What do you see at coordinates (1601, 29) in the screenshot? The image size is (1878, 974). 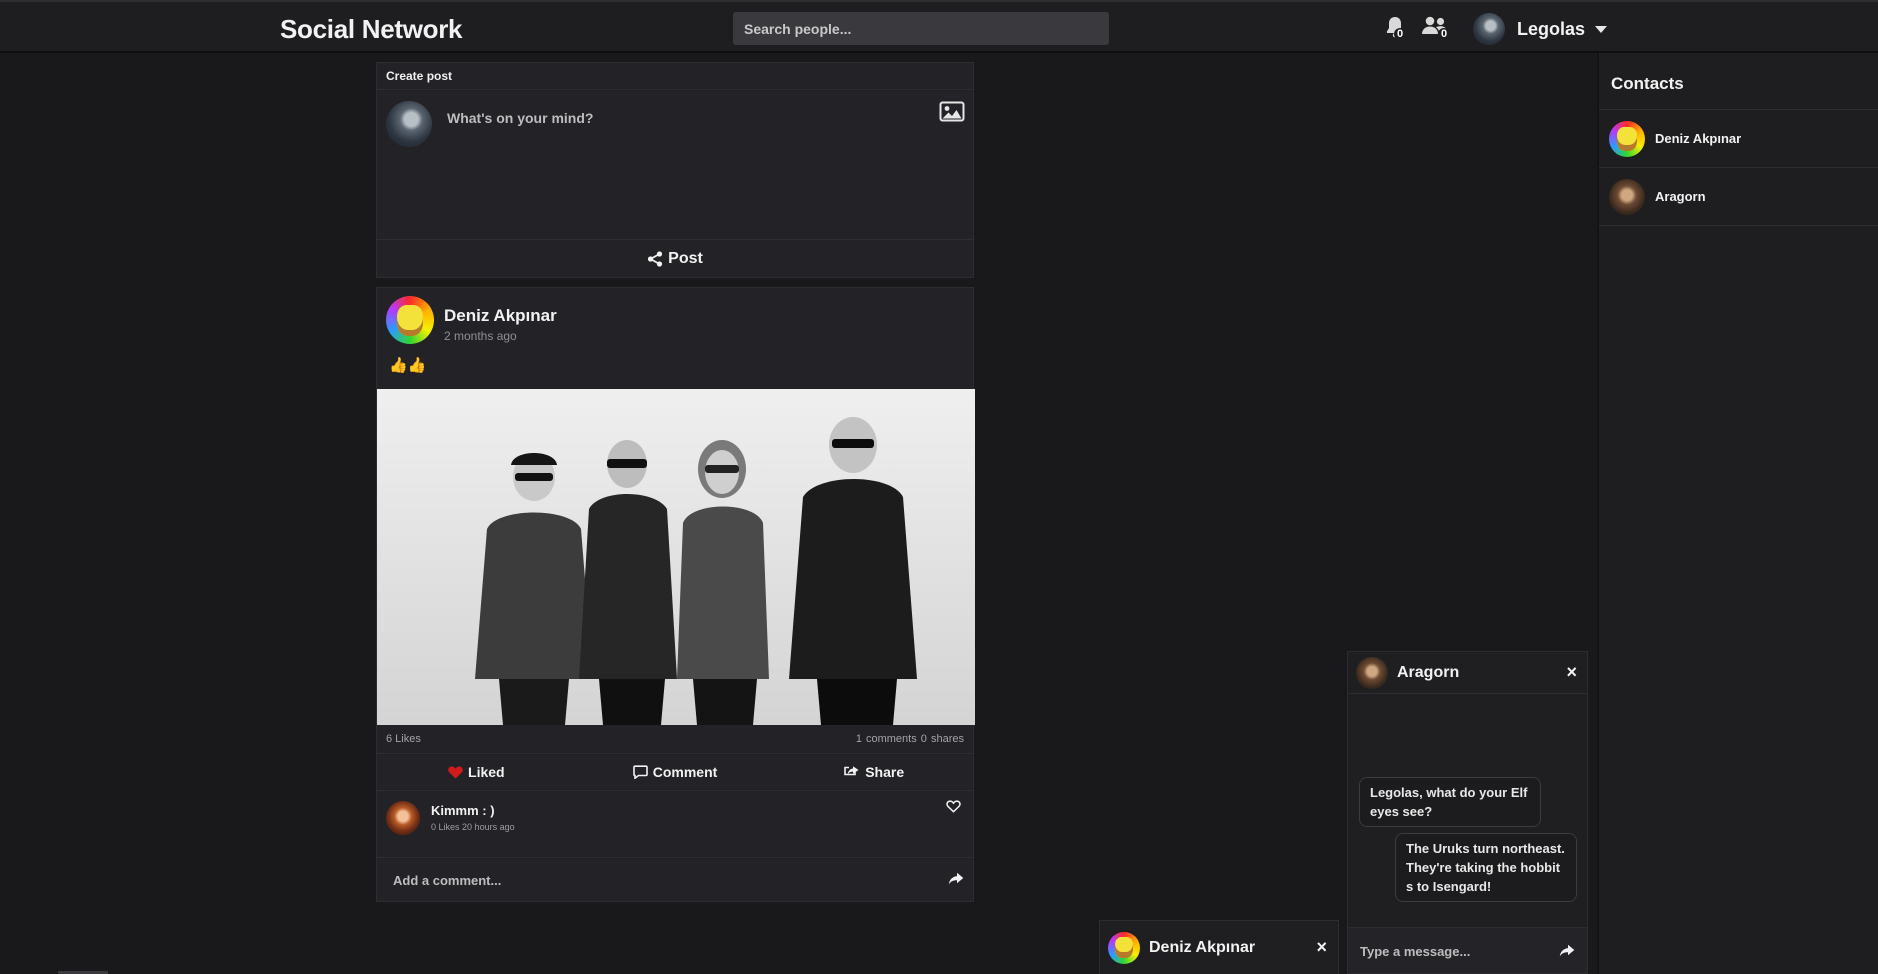 I see `chevron-down-icon` at bounding box center [1601, 29].